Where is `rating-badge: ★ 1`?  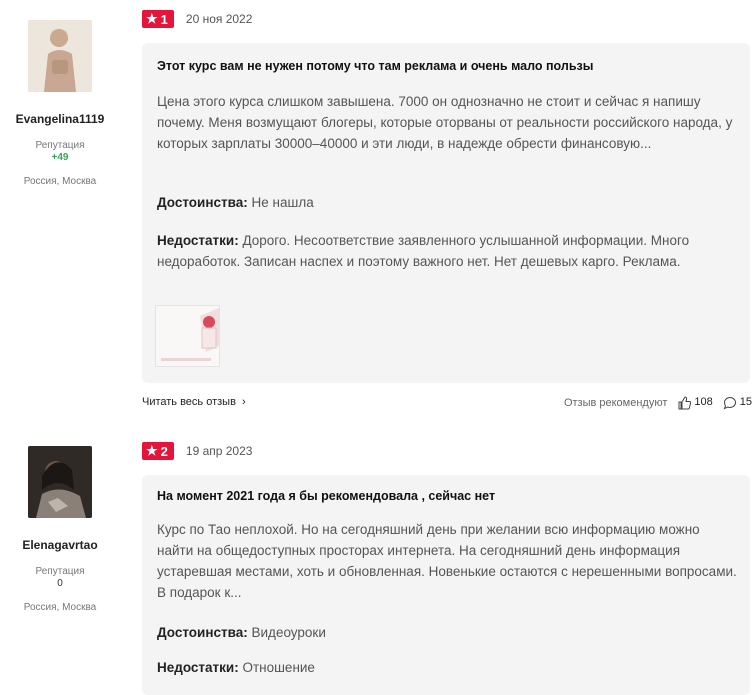
rating-badge: ★ 1 is located at coordinates (158, 19).